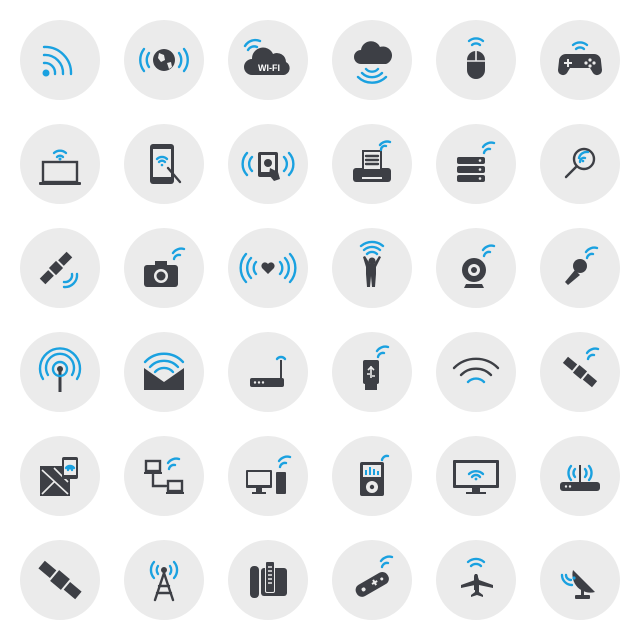 This screenshot has width=628, height=632. I want to click on cordless-phone-icon, so click(268, 580).